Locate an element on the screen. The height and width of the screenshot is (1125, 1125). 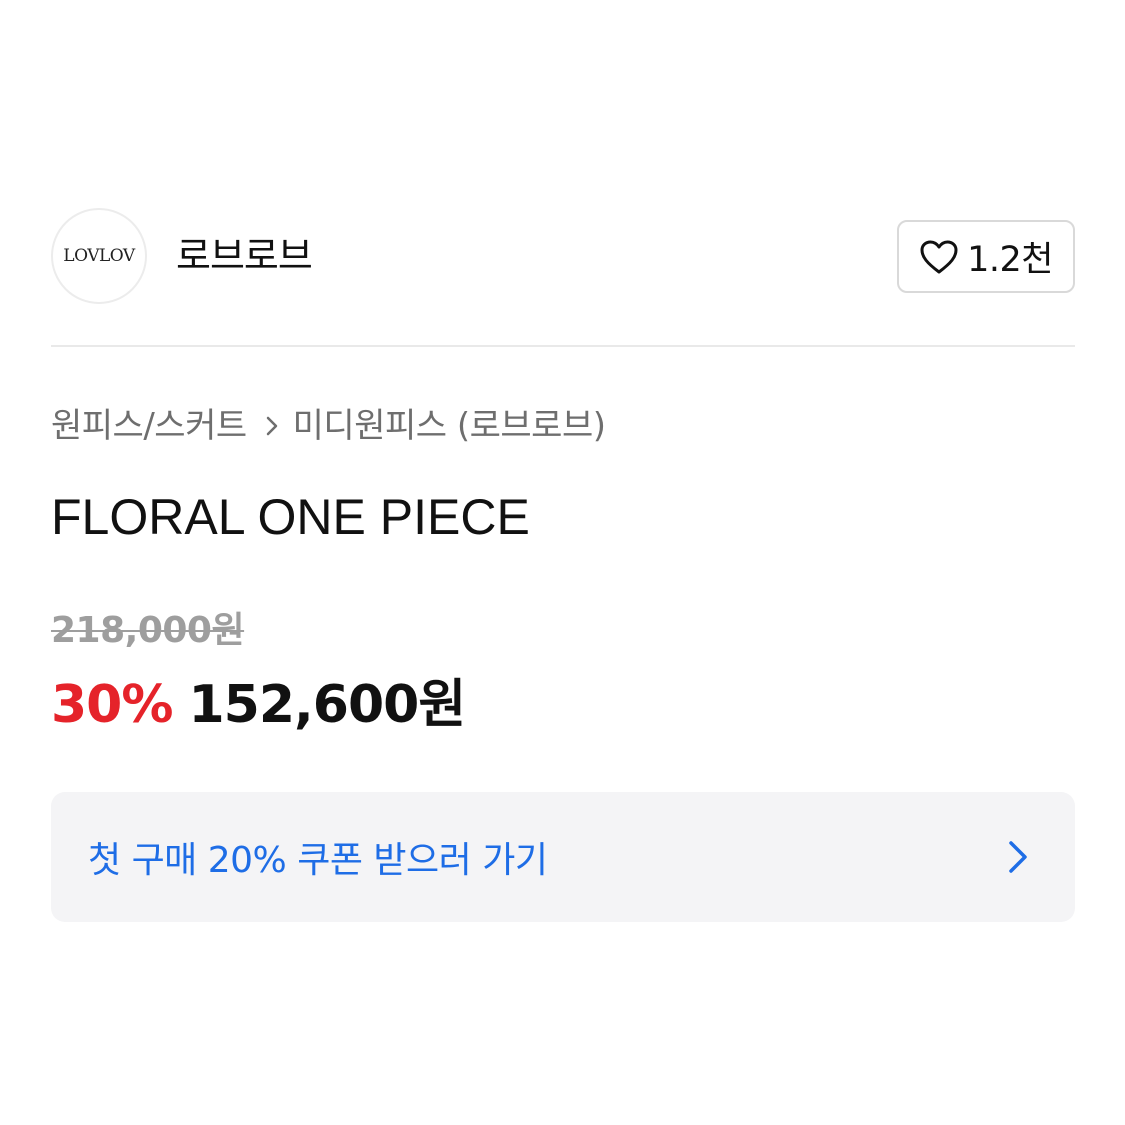
like-count: 1.2천 is located at coordinates (1010, 260).